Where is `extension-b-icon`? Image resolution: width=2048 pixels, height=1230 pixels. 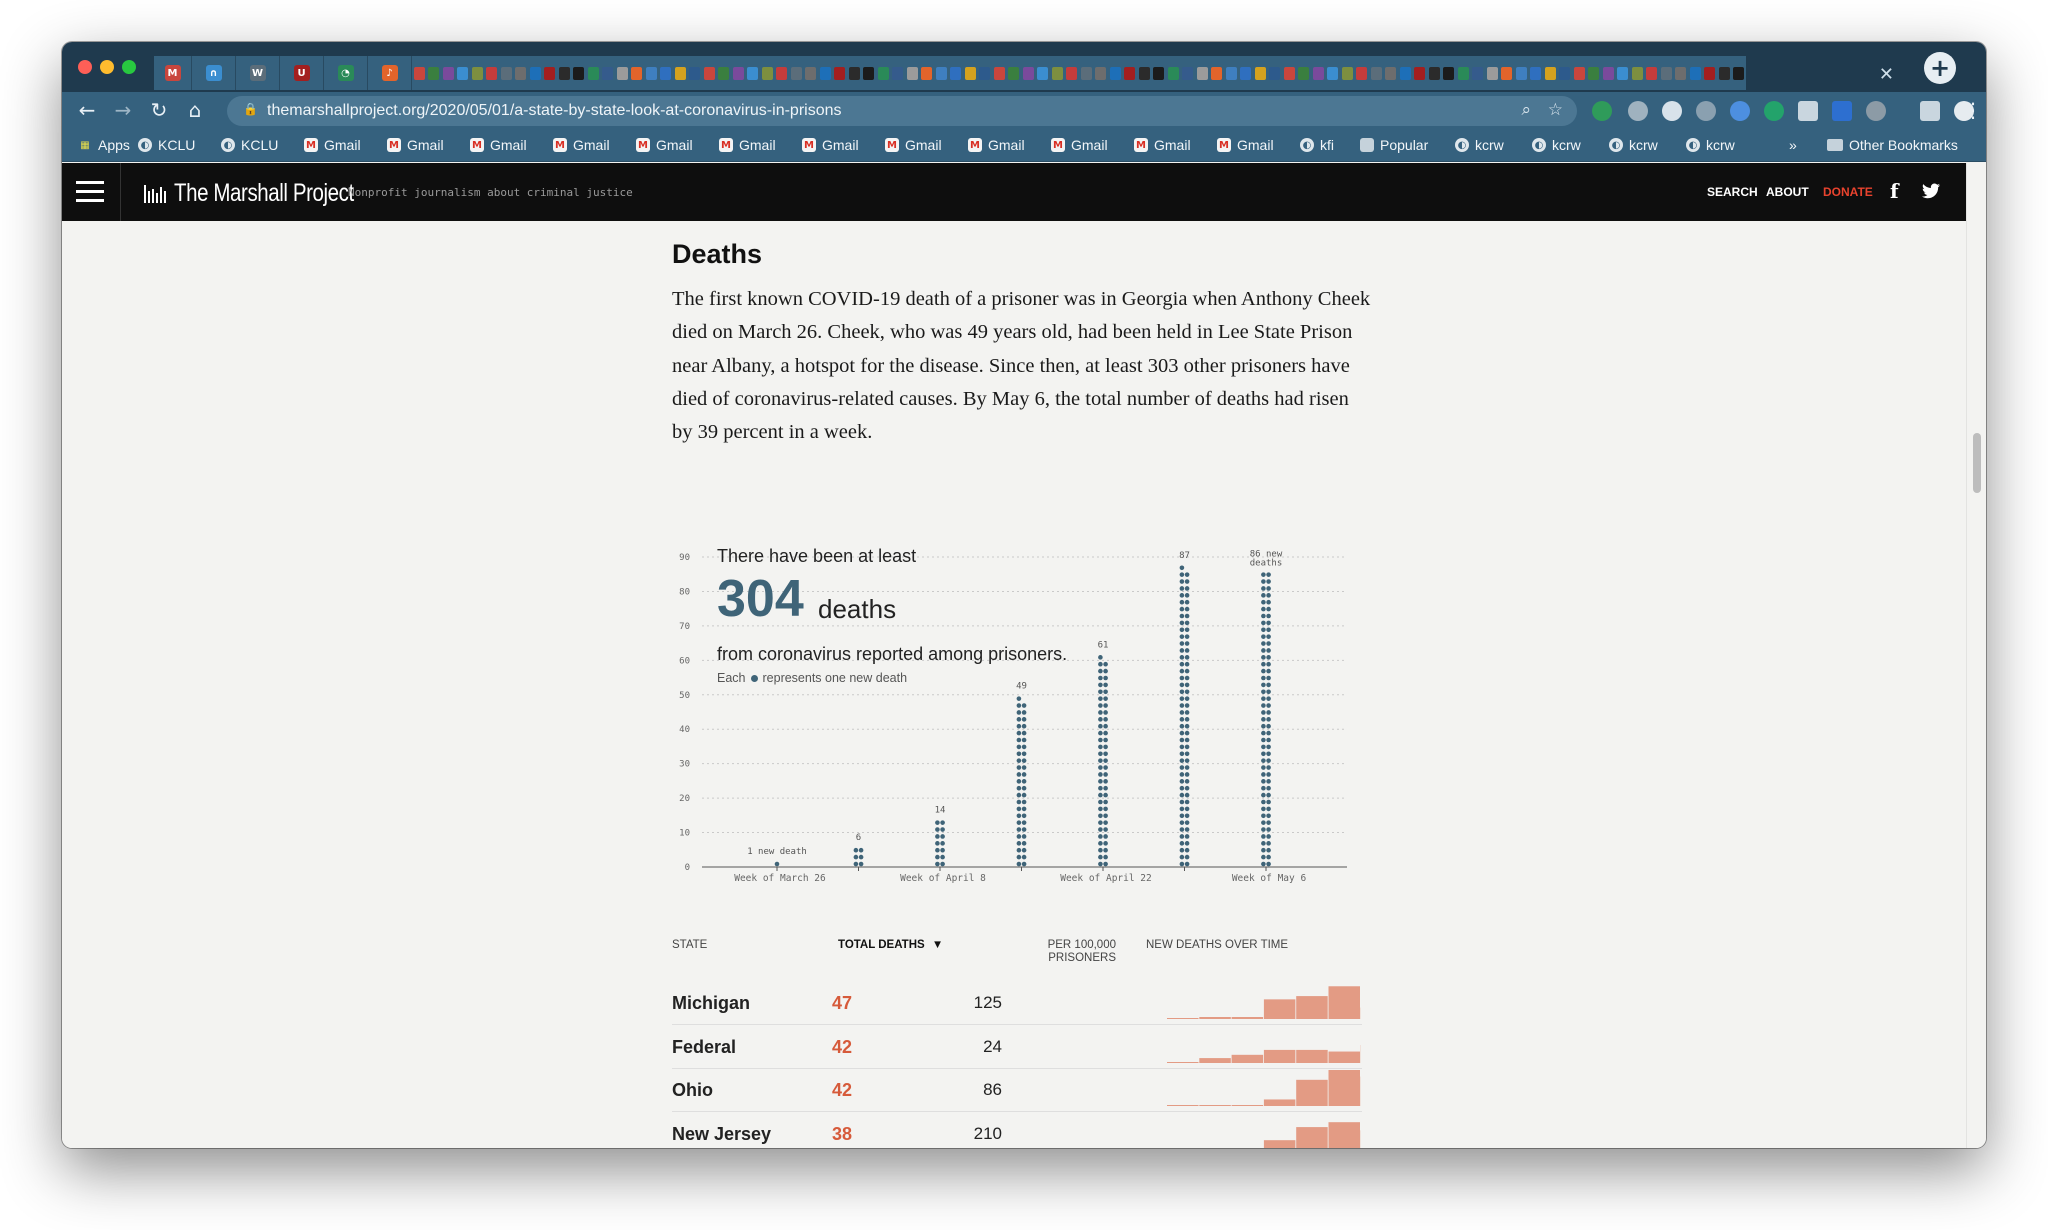
extension-b-icon is located at coordinates (1842, 111).